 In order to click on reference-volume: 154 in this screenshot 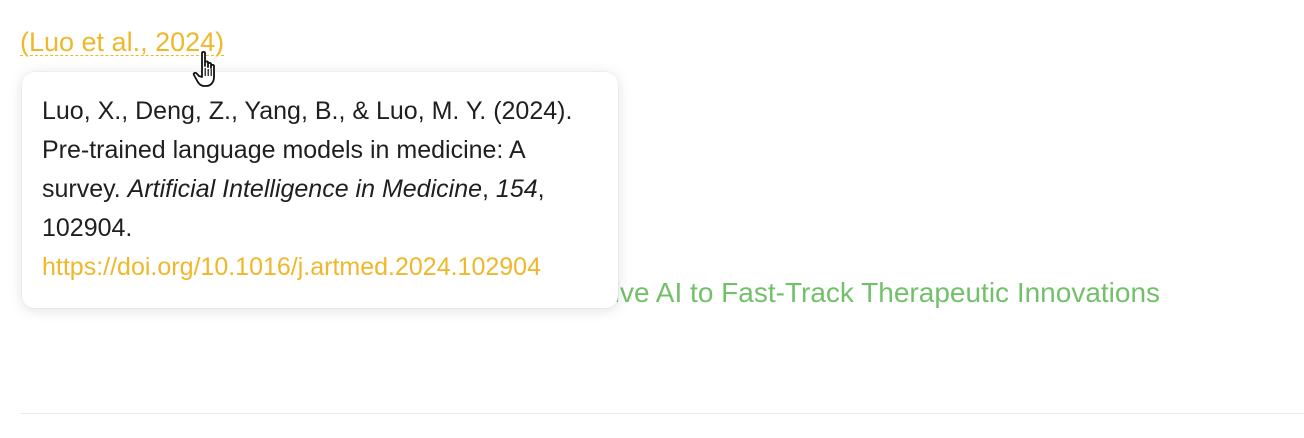, I will do `click(516, 189)`.